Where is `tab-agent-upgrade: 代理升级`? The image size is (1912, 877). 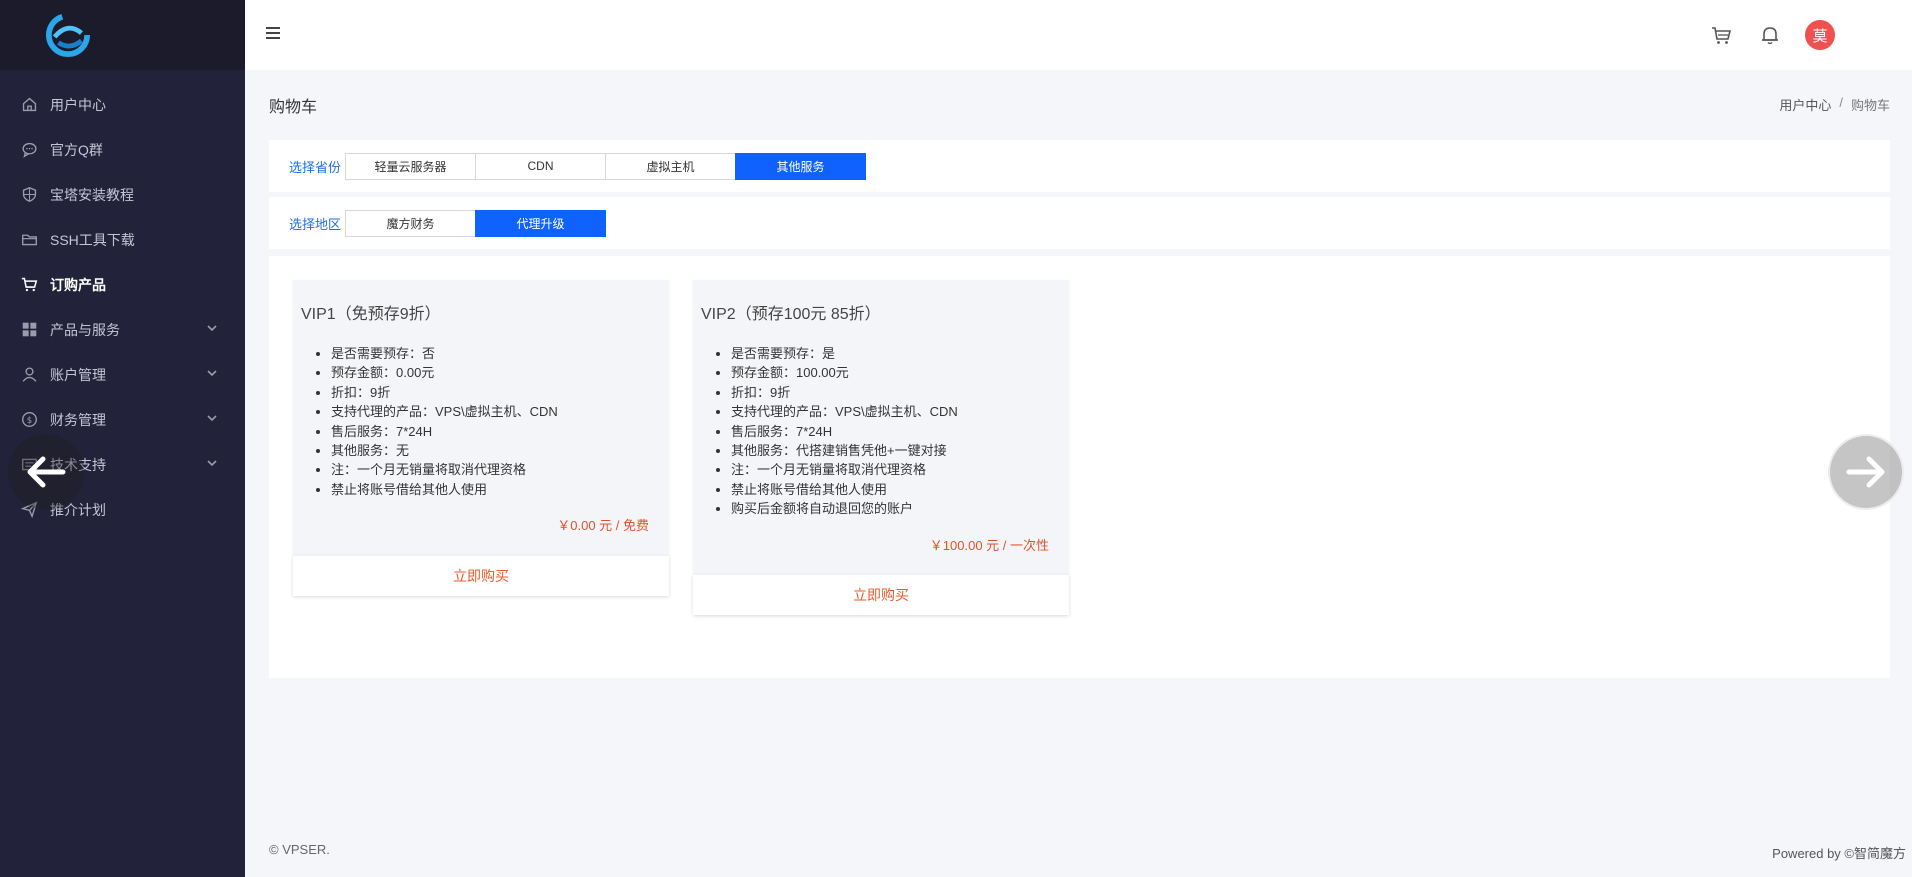 tab-agent-upgrade: 代理升级 is located at coordinates (540, 223).